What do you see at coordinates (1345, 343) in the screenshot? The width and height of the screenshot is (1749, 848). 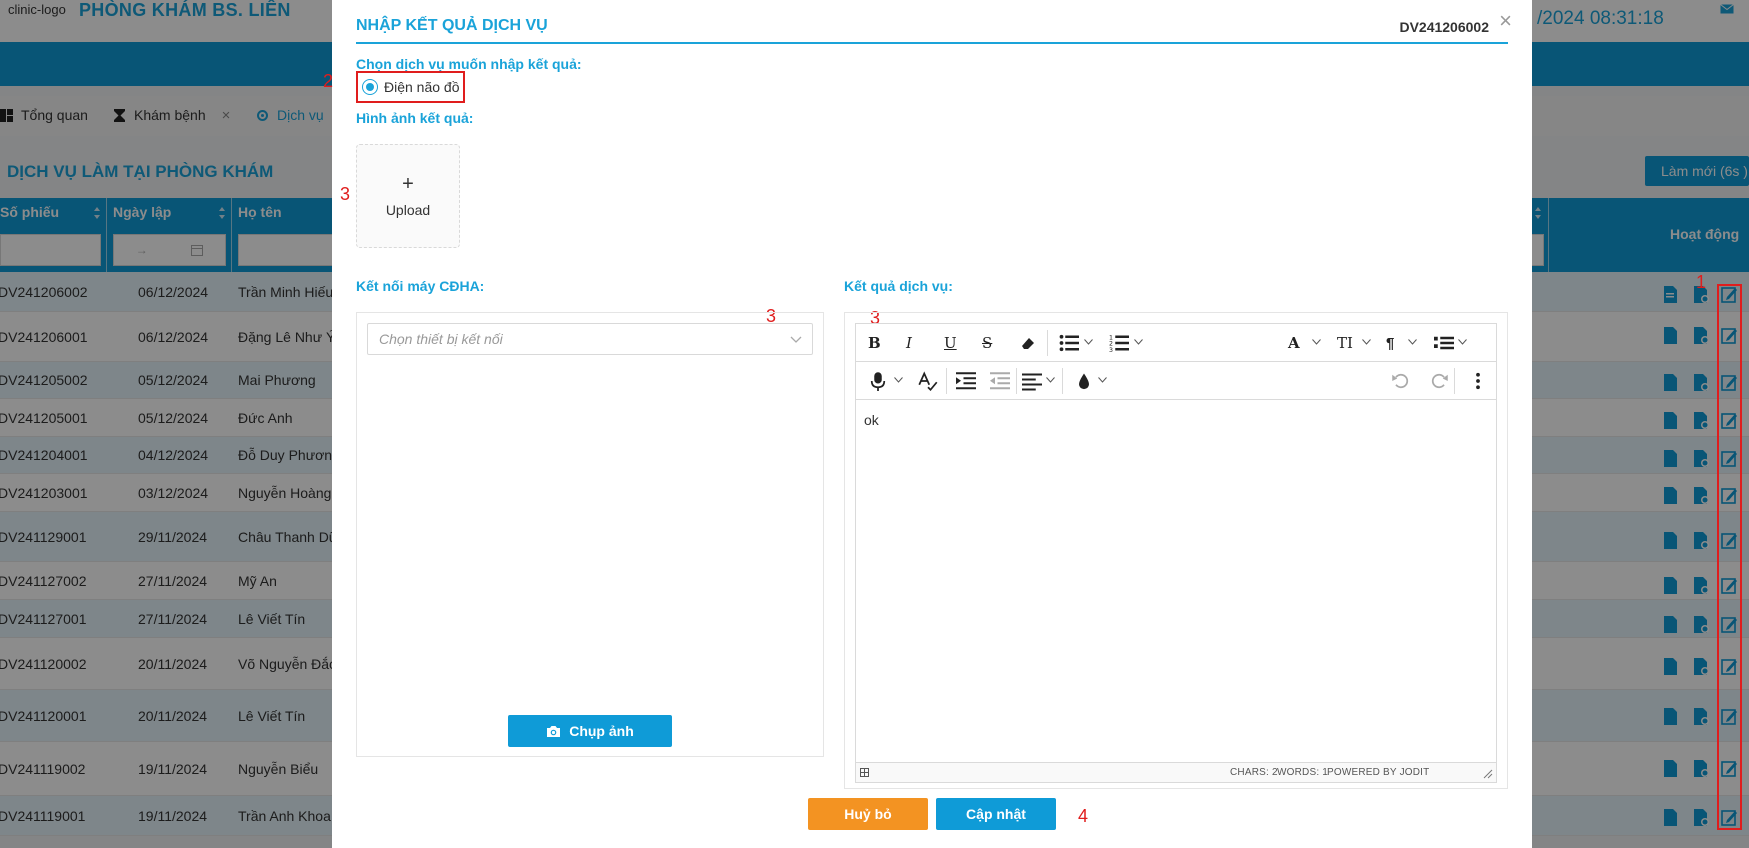 I see `font-size-button: TI` at bounding box center [1345, 343].